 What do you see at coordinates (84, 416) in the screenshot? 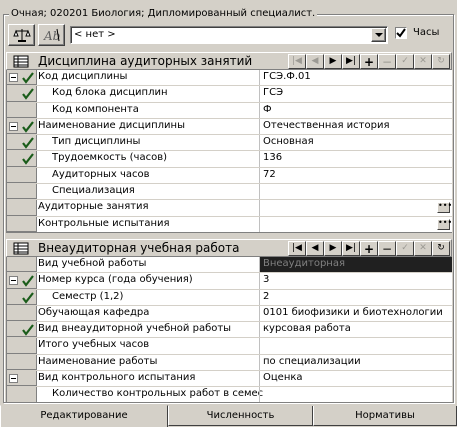
I see `tab-editing: Редактирование` at bounding box center [84, 416].